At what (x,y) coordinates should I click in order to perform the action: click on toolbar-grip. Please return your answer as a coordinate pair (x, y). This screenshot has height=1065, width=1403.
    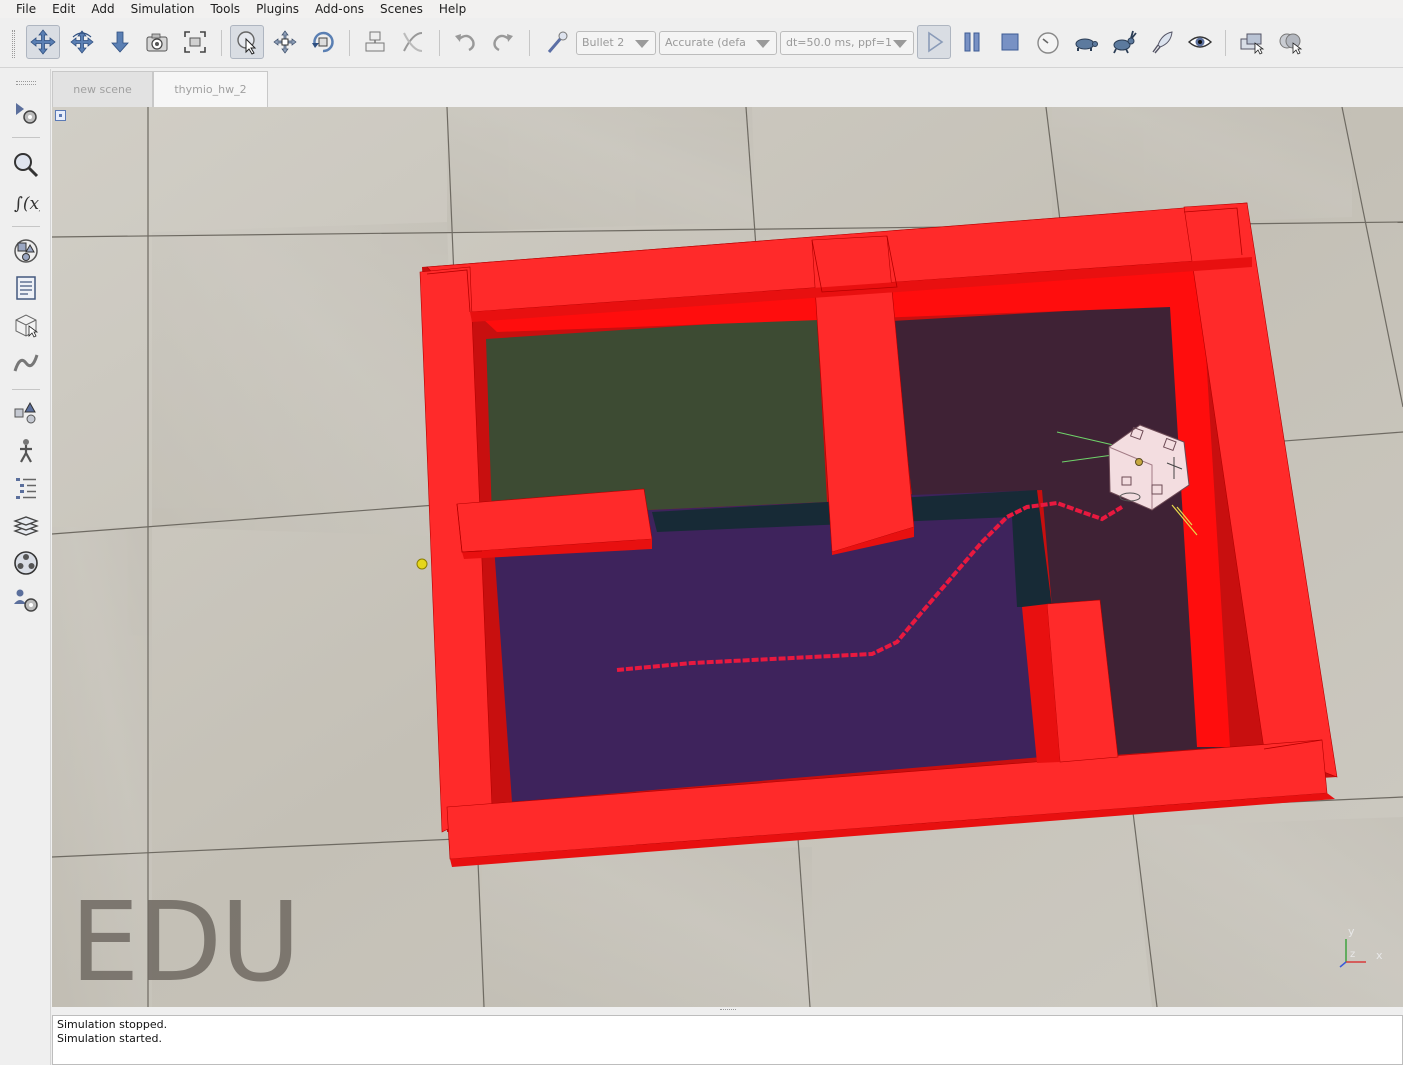
    Looking at the image, I should click on (13, 44).